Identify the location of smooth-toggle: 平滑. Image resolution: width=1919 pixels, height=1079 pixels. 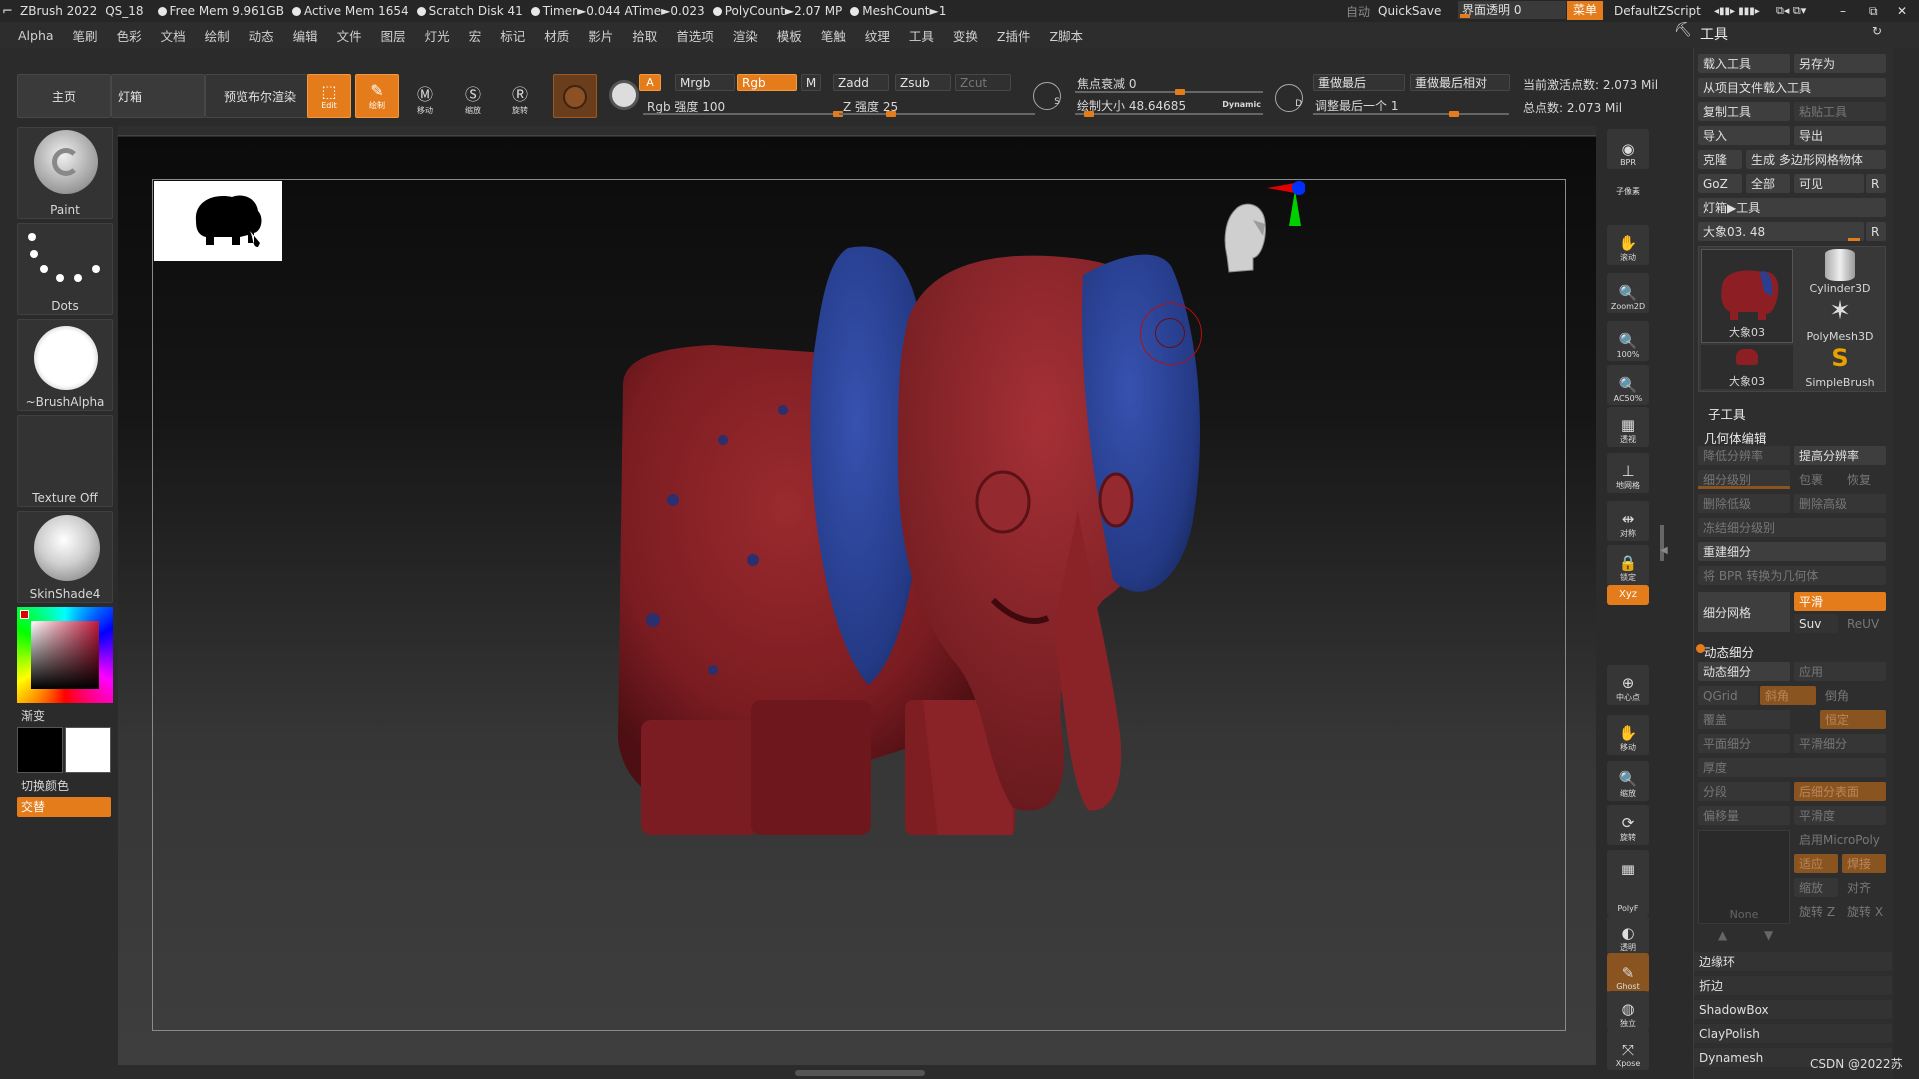
(1840, 601).